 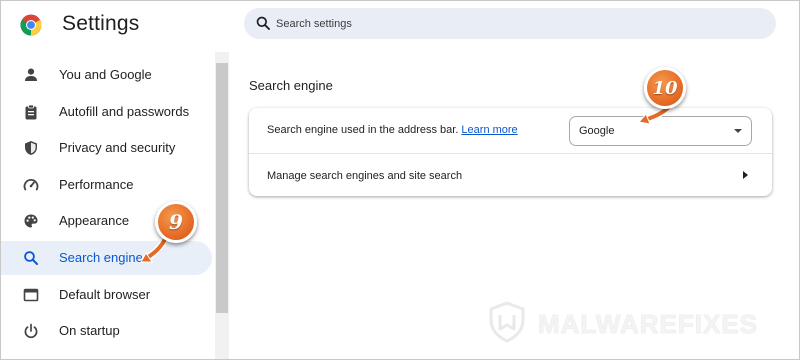 What do you see at coordinates (648, 324) in the screenshot?
I see `watermark-text: MALWAREFIXES` at bounding box center [648, 324].